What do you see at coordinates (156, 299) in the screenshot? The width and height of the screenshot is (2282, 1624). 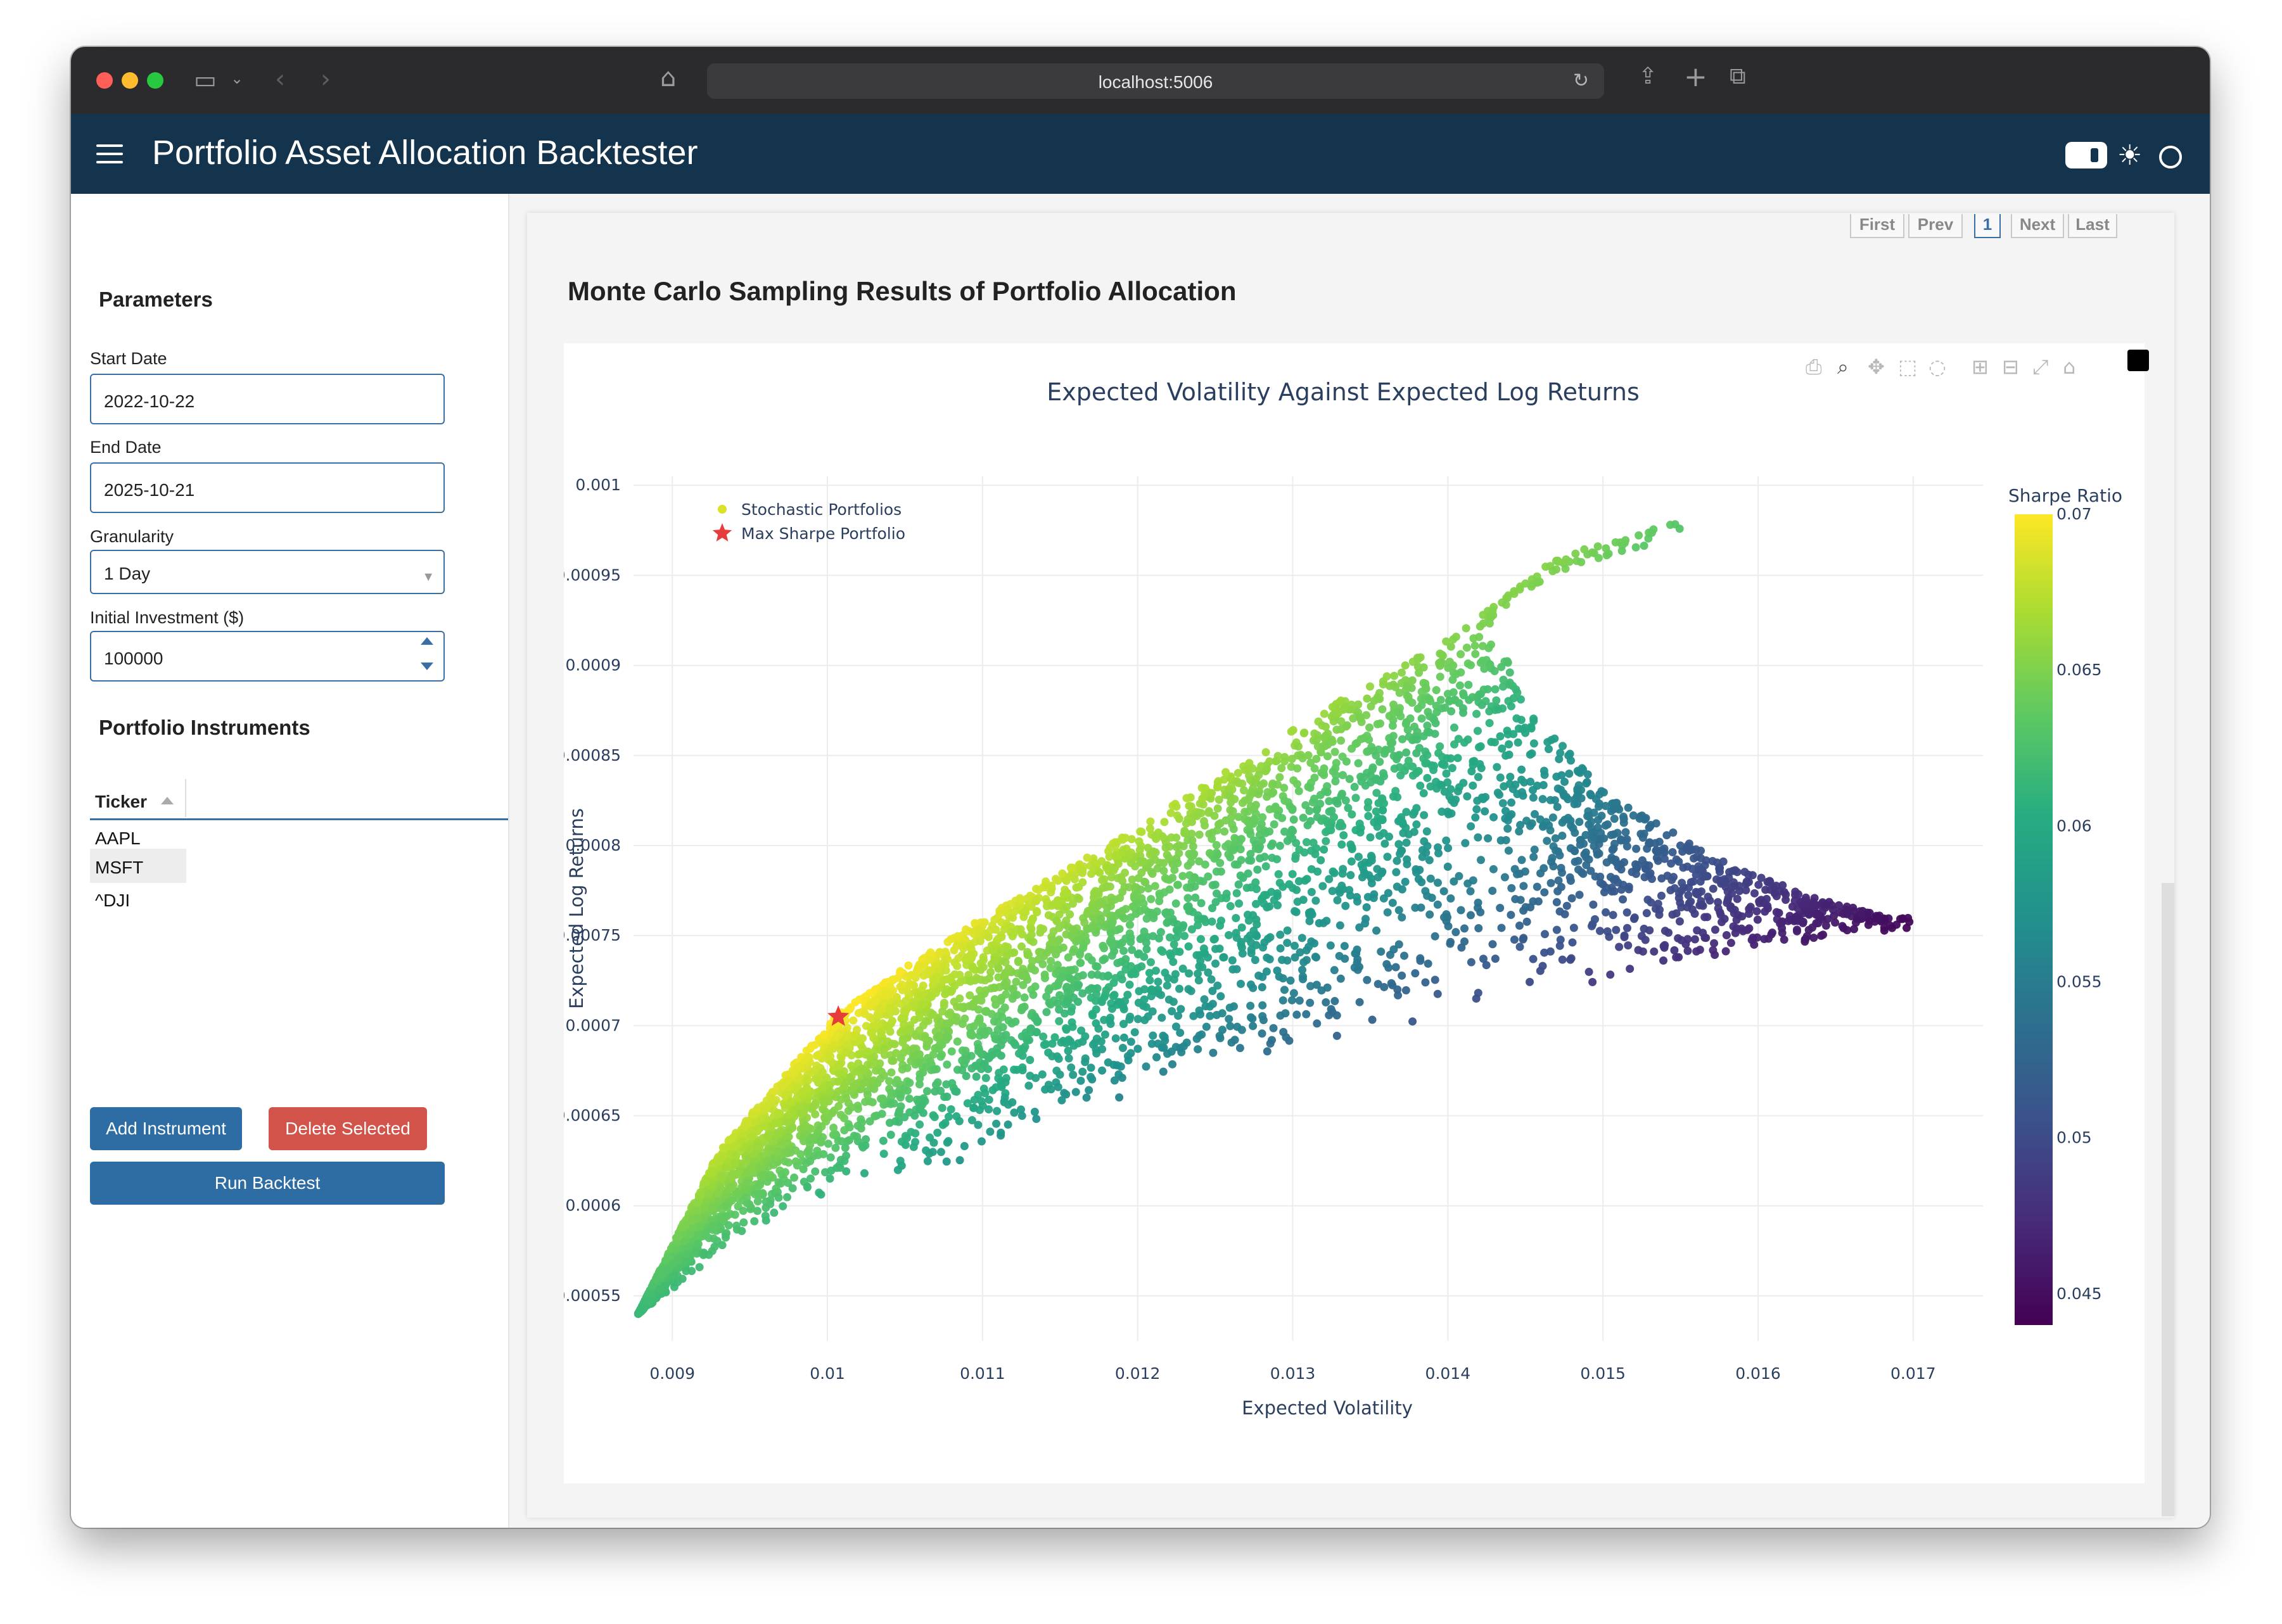 I see `parameters-heading: Parameters` at bounding box center [156, 299].